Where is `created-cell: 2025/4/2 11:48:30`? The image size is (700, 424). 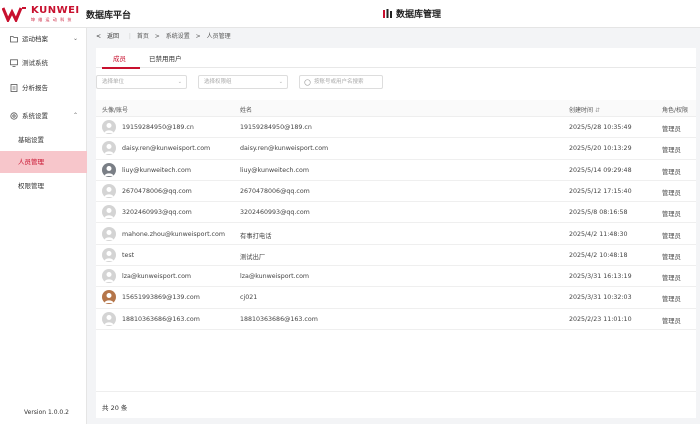 created-cell: 2025/4/2 11:48:30 is located at coordinates (598, 234).